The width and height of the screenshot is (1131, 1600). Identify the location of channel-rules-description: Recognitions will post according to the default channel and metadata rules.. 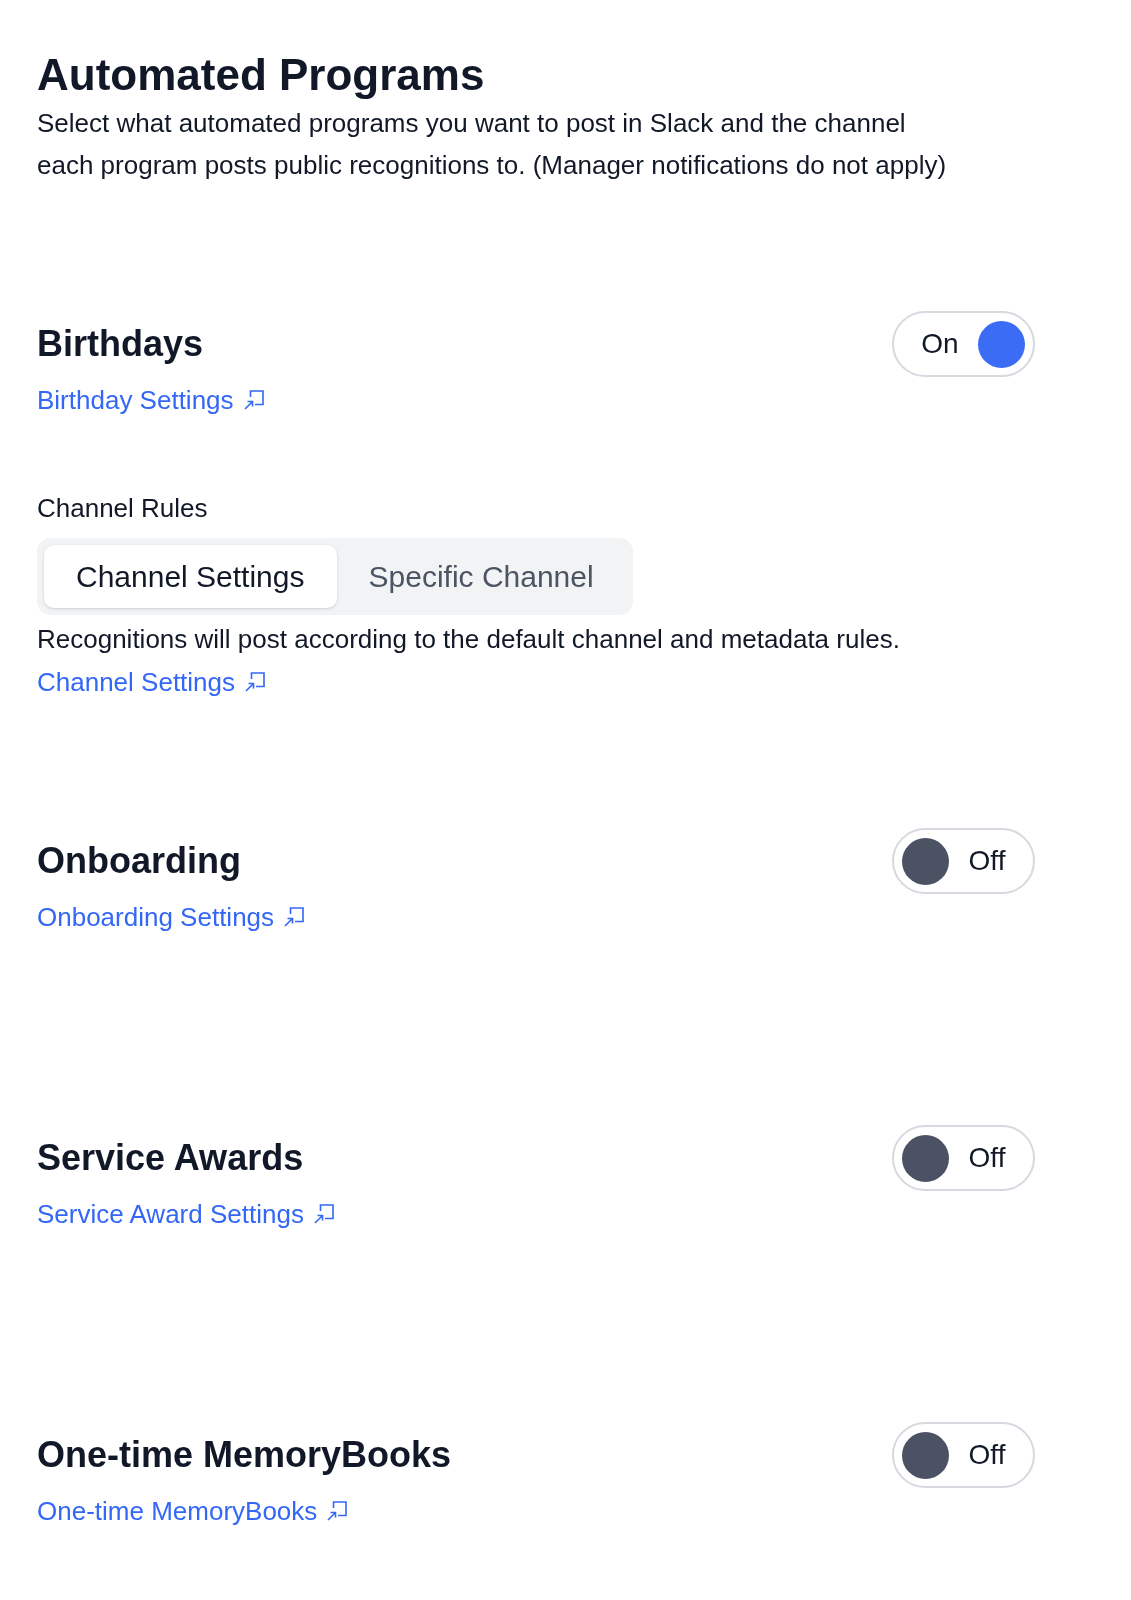
(468, 639).